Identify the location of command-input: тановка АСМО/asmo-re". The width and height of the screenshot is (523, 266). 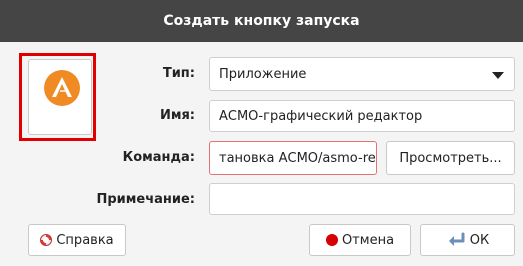
(293, 158).